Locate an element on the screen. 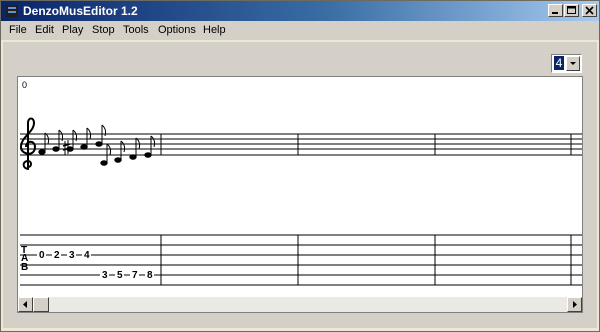  chevron-down-icon is located at coordinates (573, 63).